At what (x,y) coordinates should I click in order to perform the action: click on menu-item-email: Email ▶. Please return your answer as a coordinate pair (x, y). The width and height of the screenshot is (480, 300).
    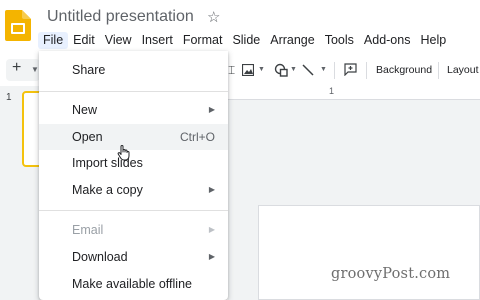
    Looking at the image, I should click on (133, 230).